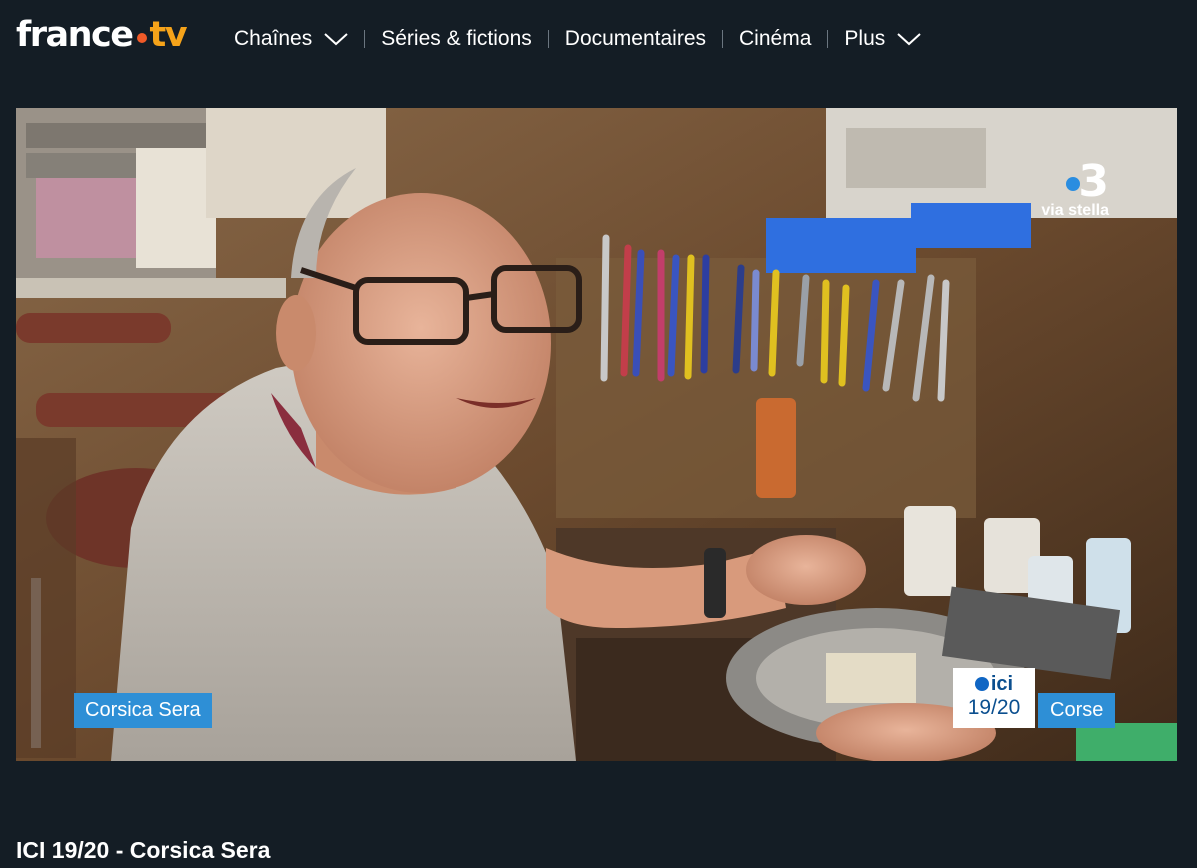  Describe the element at coordinates (75, 35) in the screenshot. I see `logo-text-main: france` at that location.